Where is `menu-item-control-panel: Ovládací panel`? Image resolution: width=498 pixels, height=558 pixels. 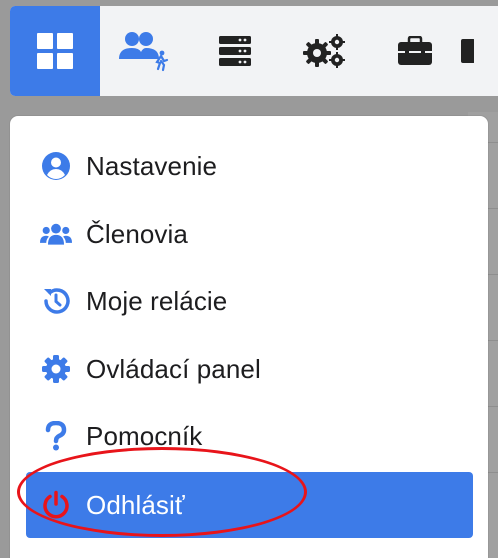 menu-item-control-panel: Ovládací panel is located at coordinates (249, 369).